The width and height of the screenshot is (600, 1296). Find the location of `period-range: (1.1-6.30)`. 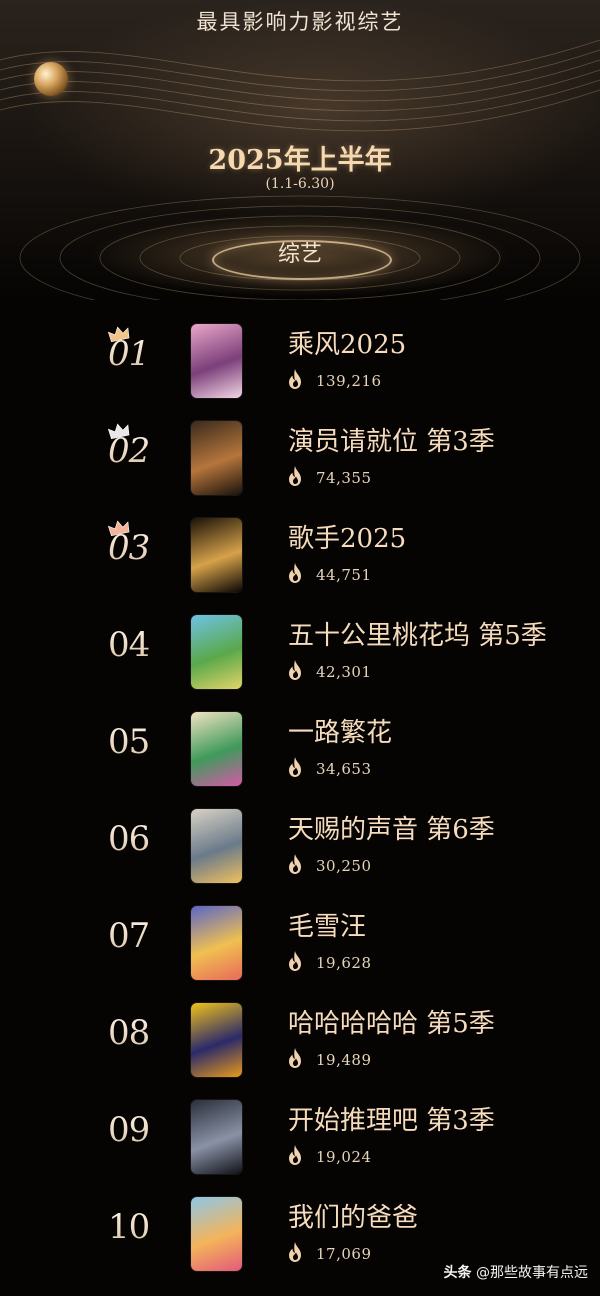

period-range: (1.1-6.30) is located at coordinates (300, 184).